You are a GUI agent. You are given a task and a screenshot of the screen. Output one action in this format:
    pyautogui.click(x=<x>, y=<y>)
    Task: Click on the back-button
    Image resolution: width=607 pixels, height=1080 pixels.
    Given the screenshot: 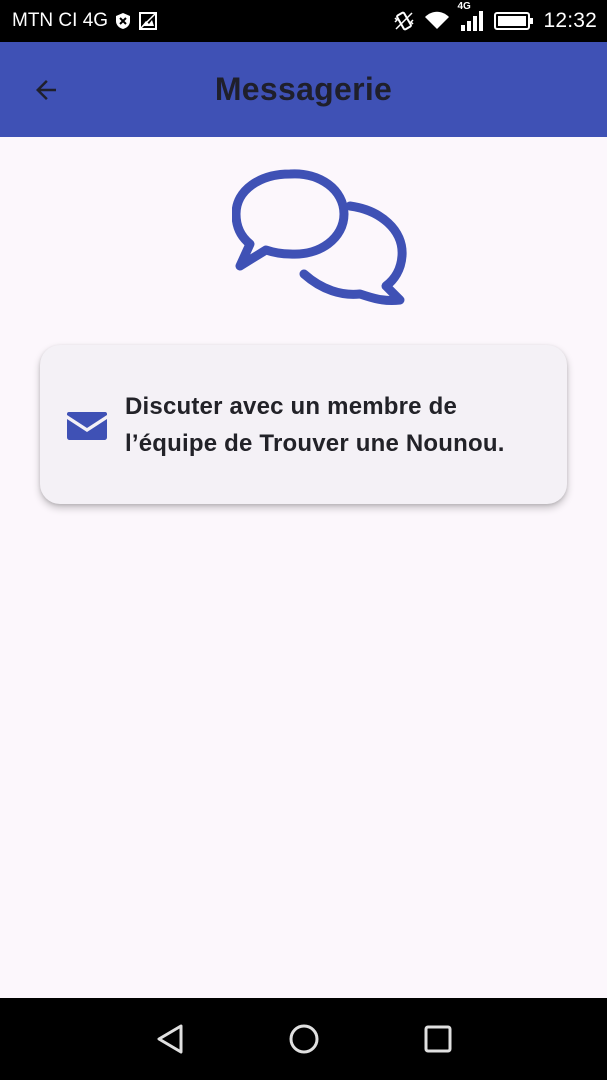 What is the action you would take?
    pyautogui.click(x=46, y=90)
    